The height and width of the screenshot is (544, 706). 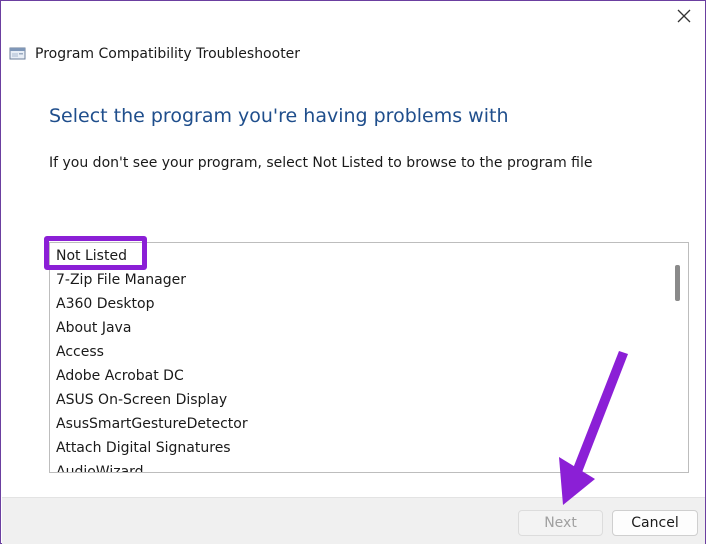 I want to click on annotation-arrow-icon, so click(x=593, y=428).